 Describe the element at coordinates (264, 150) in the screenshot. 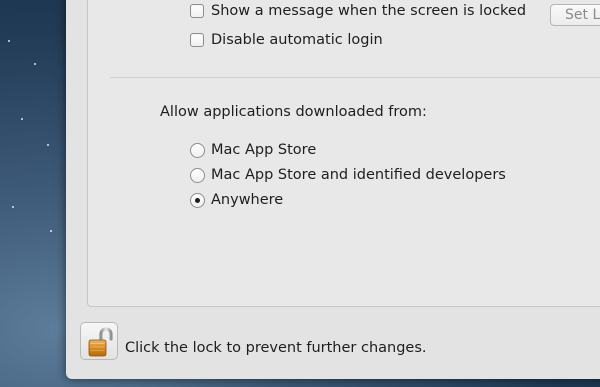

I see `radio-label: Mac App Store` at that location.